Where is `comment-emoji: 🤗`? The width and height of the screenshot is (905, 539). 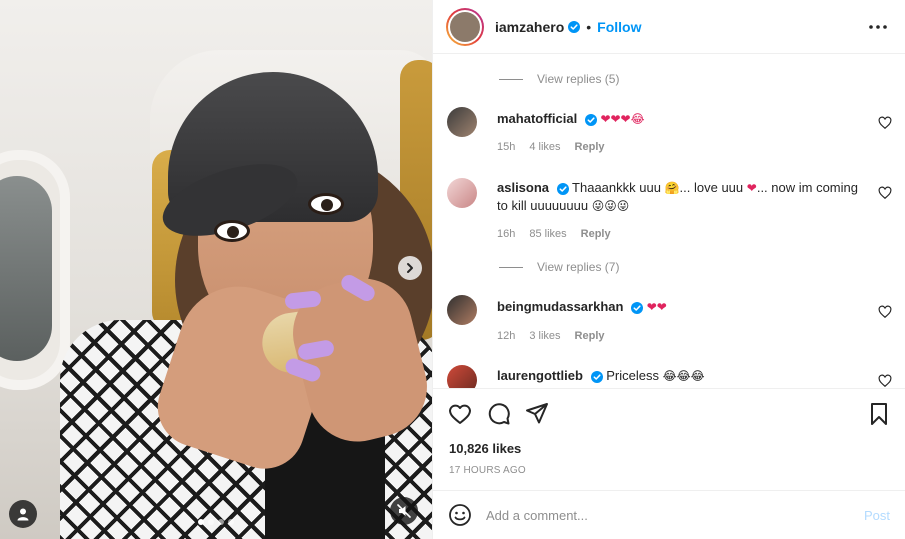
comment-emoji: 🤗 is located at coordinates (672, 188).